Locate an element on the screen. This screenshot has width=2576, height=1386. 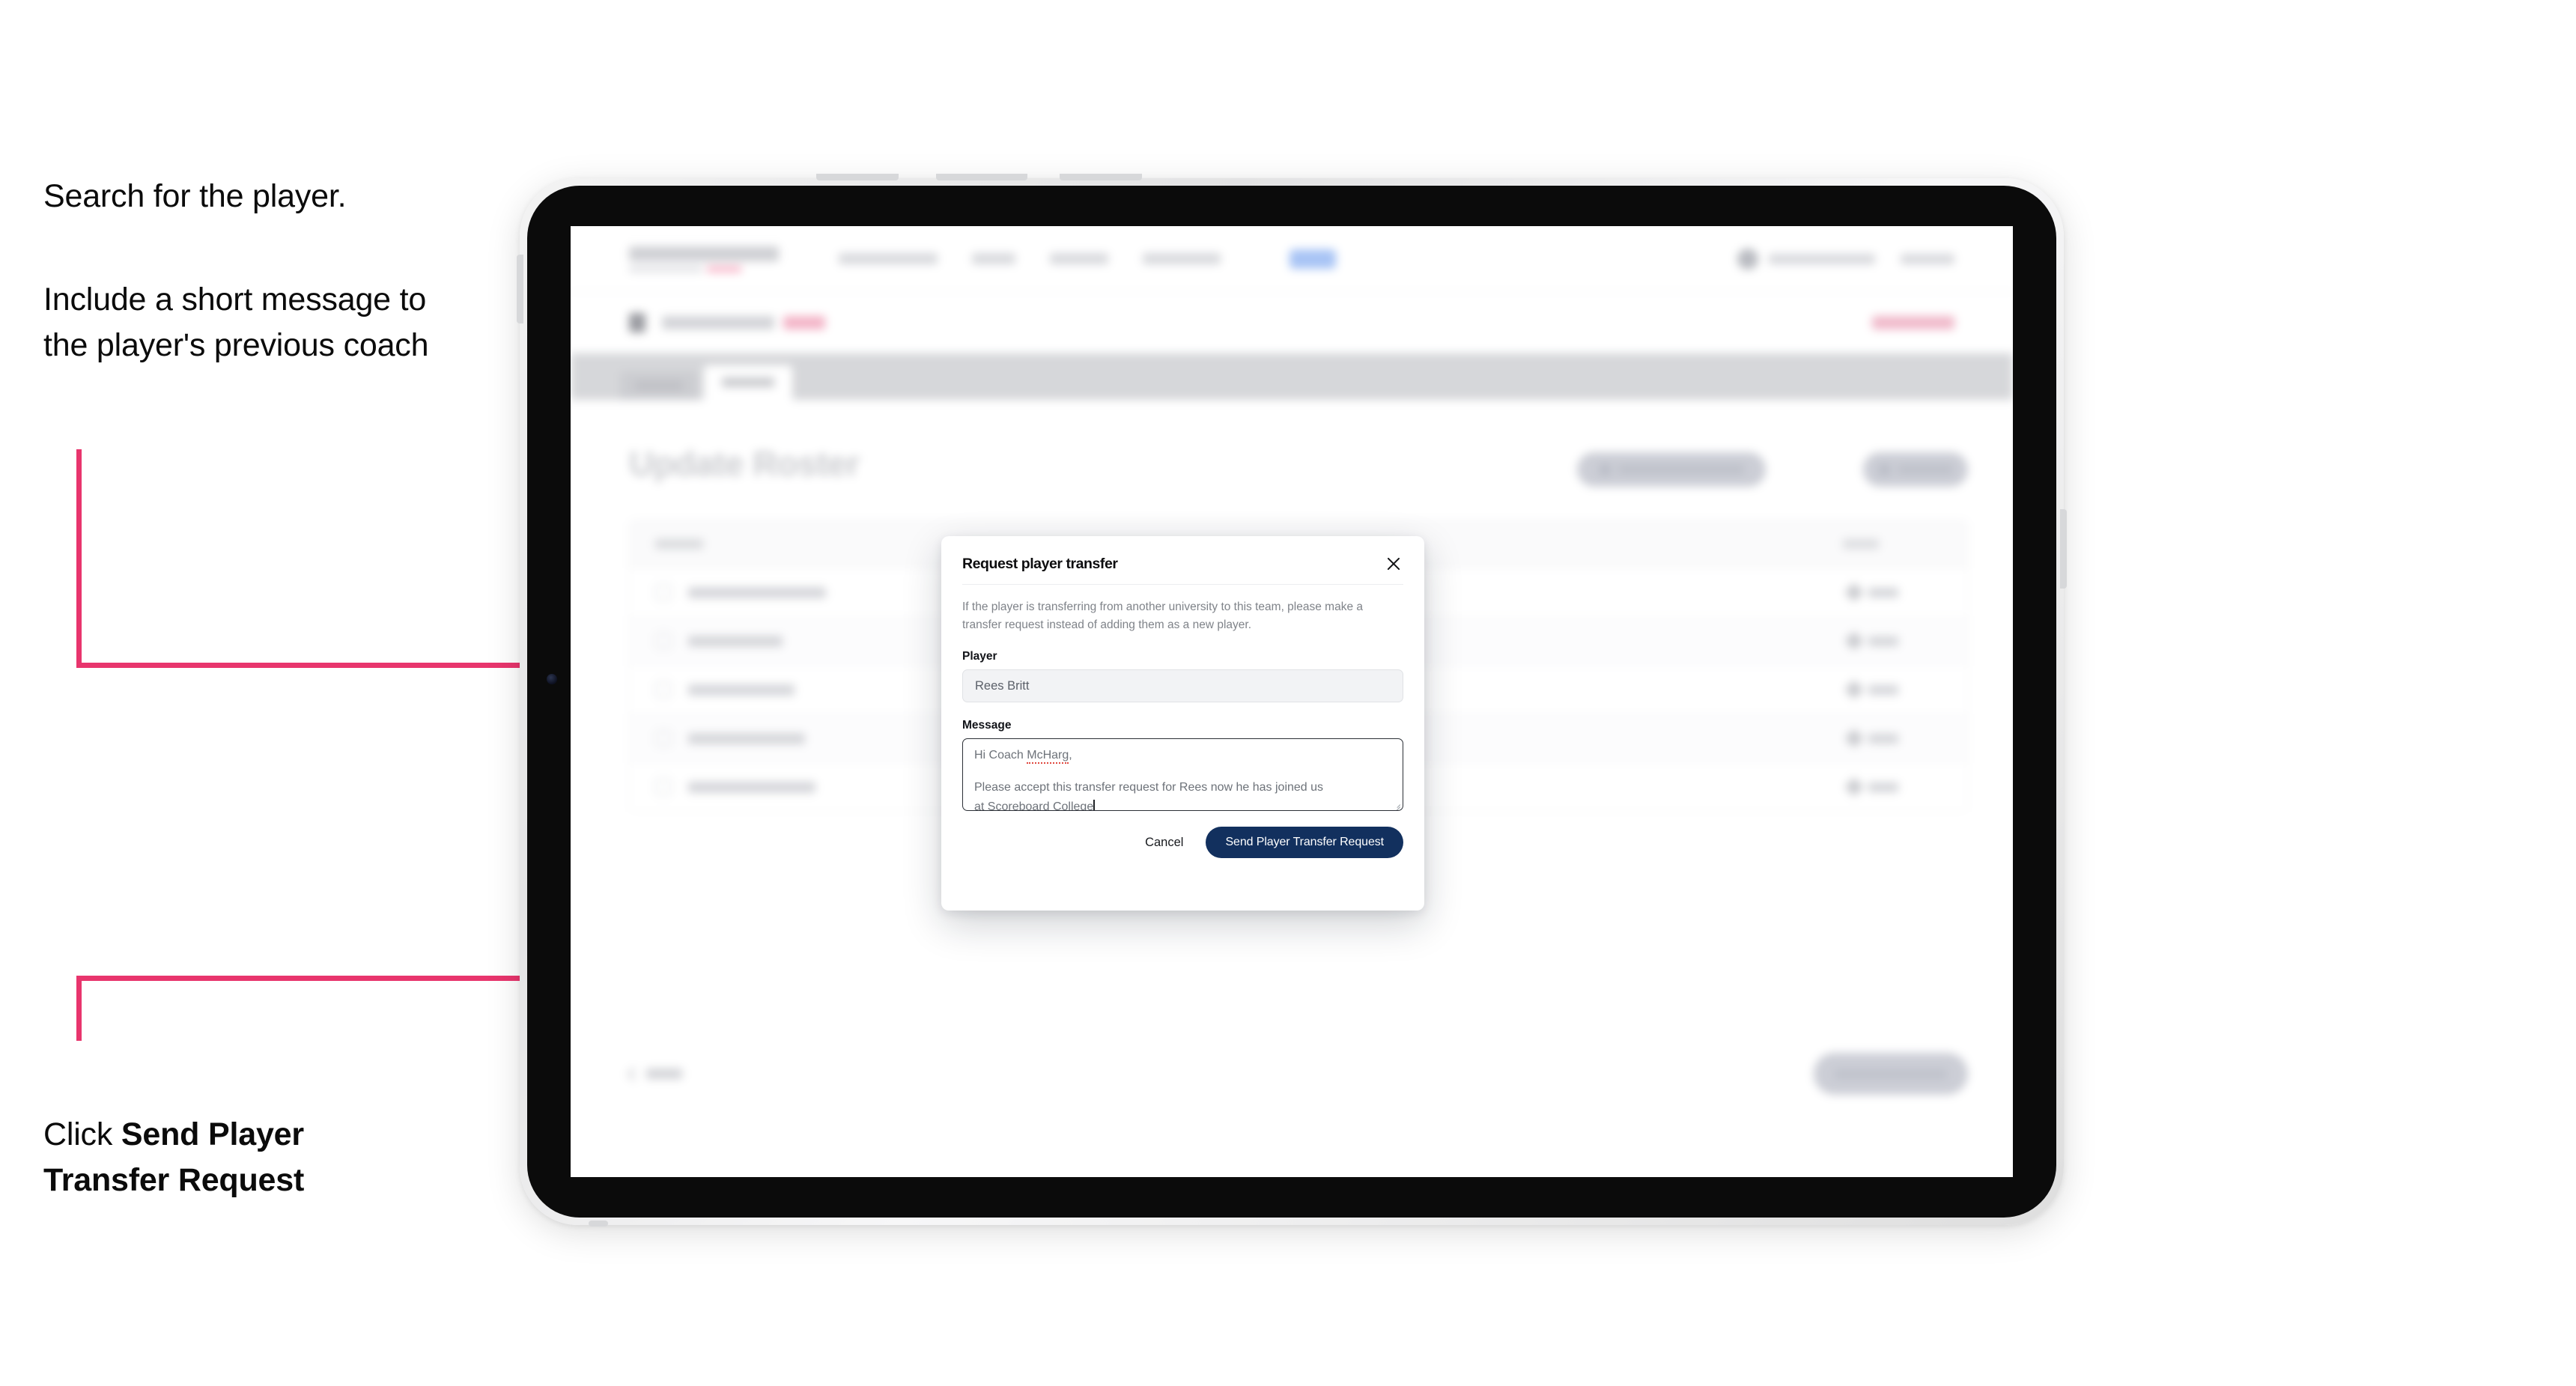
back-button is located at coordinates (654, 1073).